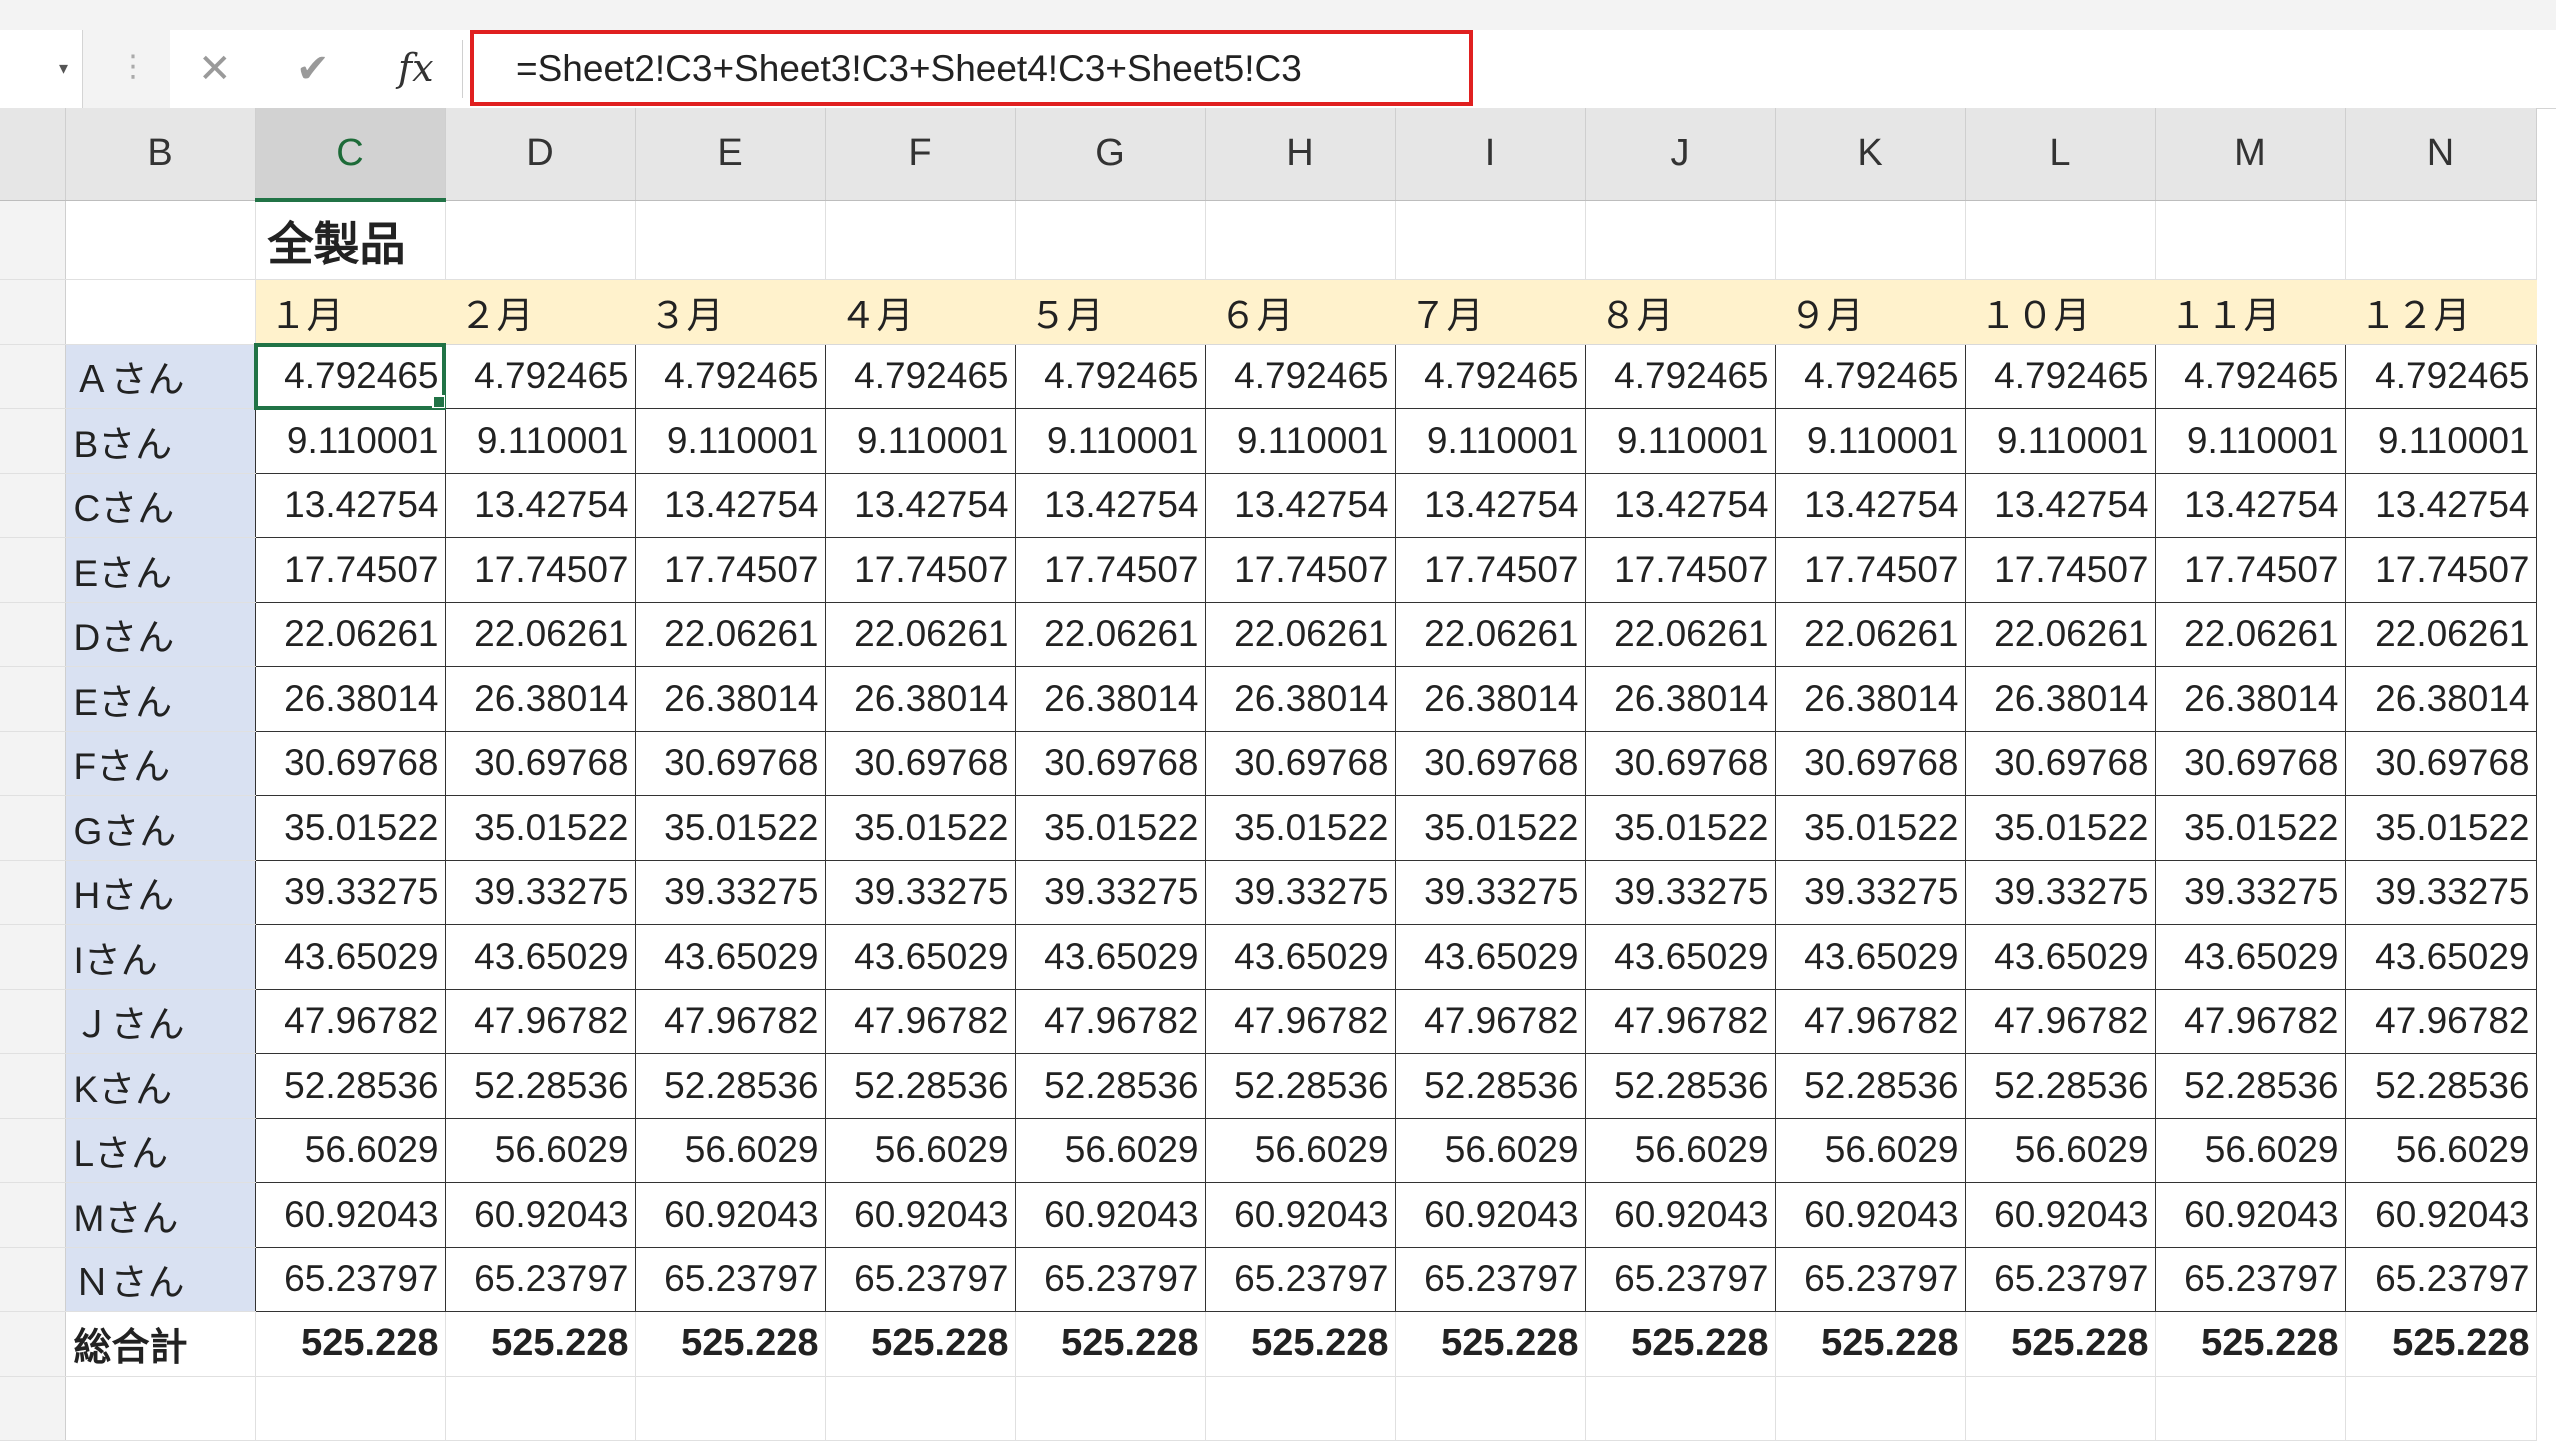 The width and height of the screenshot is (2556, 1441). What do you see at coordinates (33, 154) in the screenshot?
I see `select-all-corner` at bounding box center [33, 154].